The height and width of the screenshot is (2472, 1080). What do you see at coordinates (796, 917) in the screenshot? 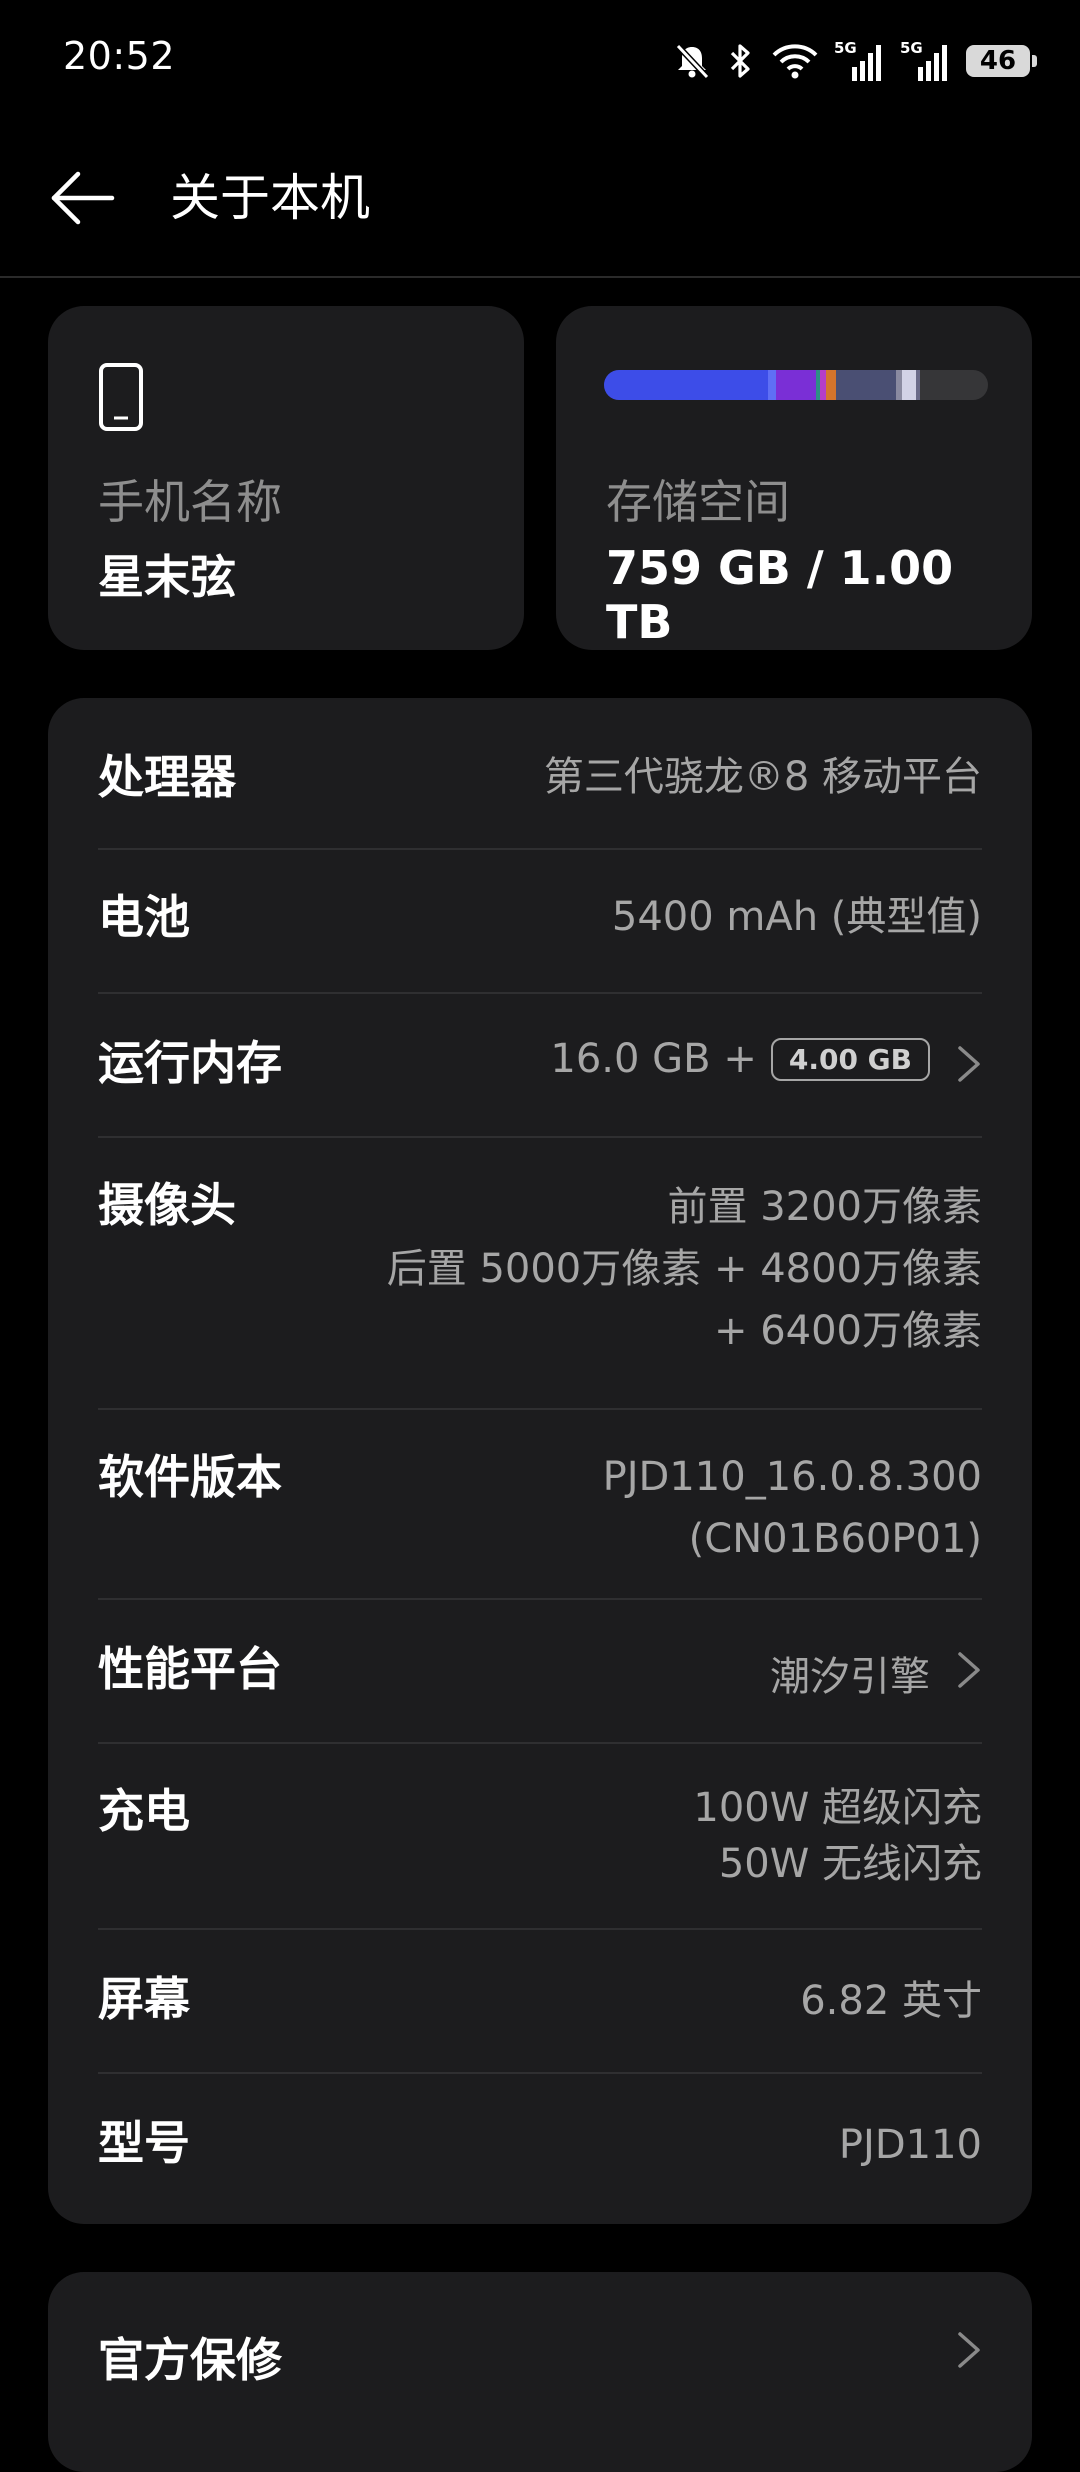
I see `battery-value: 5400 mAh (典型值)` at bounding box center [796, 917].